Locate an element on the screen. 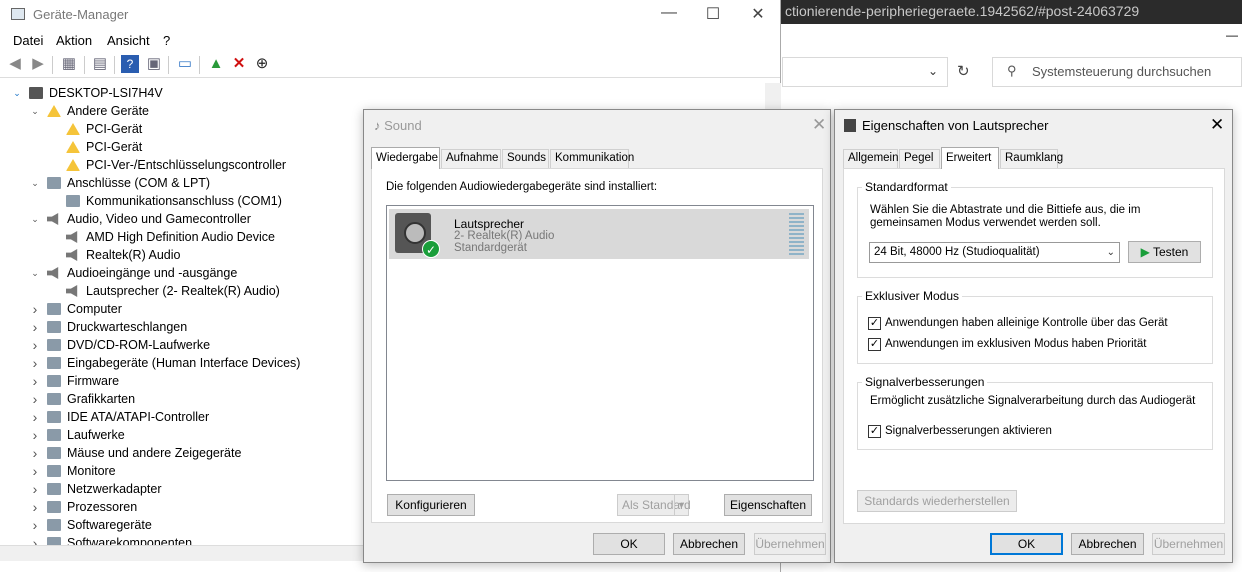  tree-category: › Netzwerkadapter is located at coordinates (97, 489).